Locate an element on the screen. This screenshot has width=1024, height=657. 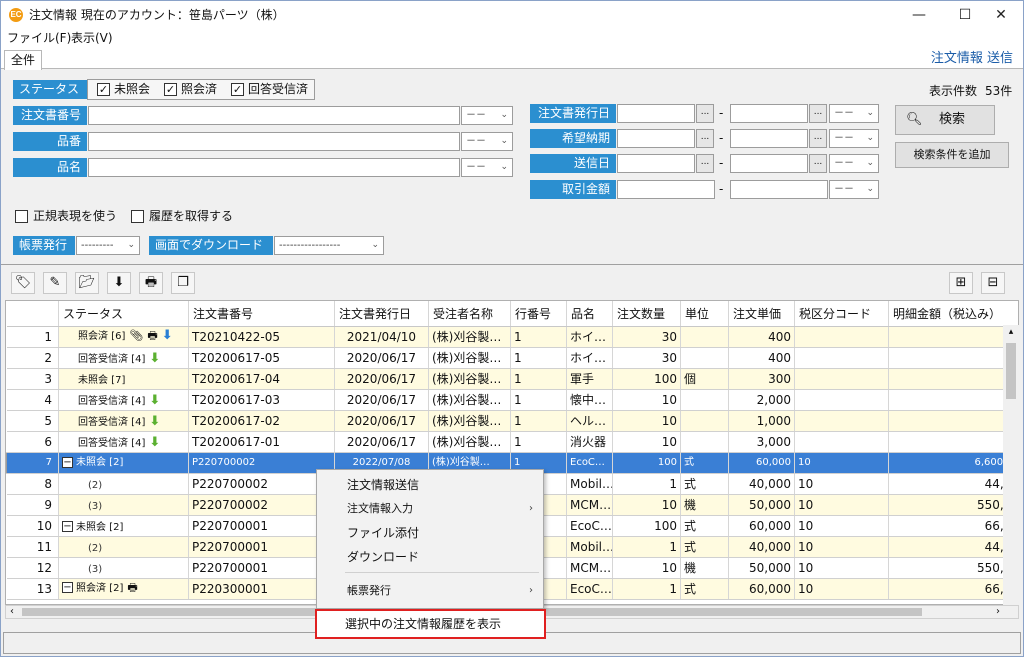
order-number-match-select: －－ ⌄ is located at coordinates (487, 115).